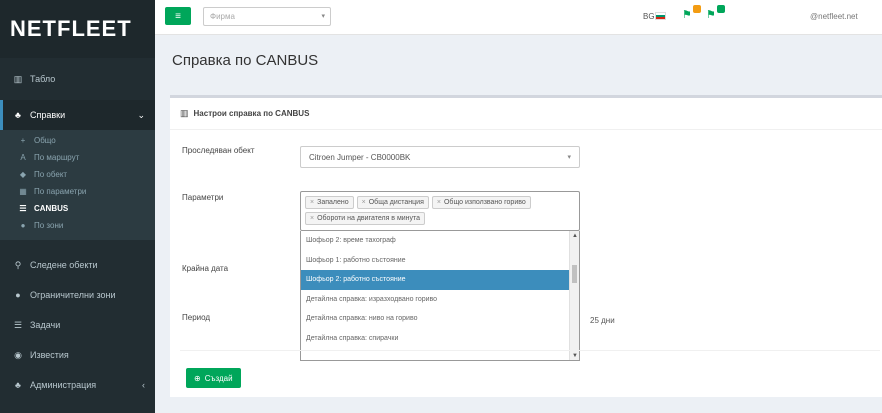 The width and height of the screenshot is (882, 413). Describe the element at coordinates (218, 150) in the screenshot. I see `tracked-object-label: Проследяван обект` at that location.